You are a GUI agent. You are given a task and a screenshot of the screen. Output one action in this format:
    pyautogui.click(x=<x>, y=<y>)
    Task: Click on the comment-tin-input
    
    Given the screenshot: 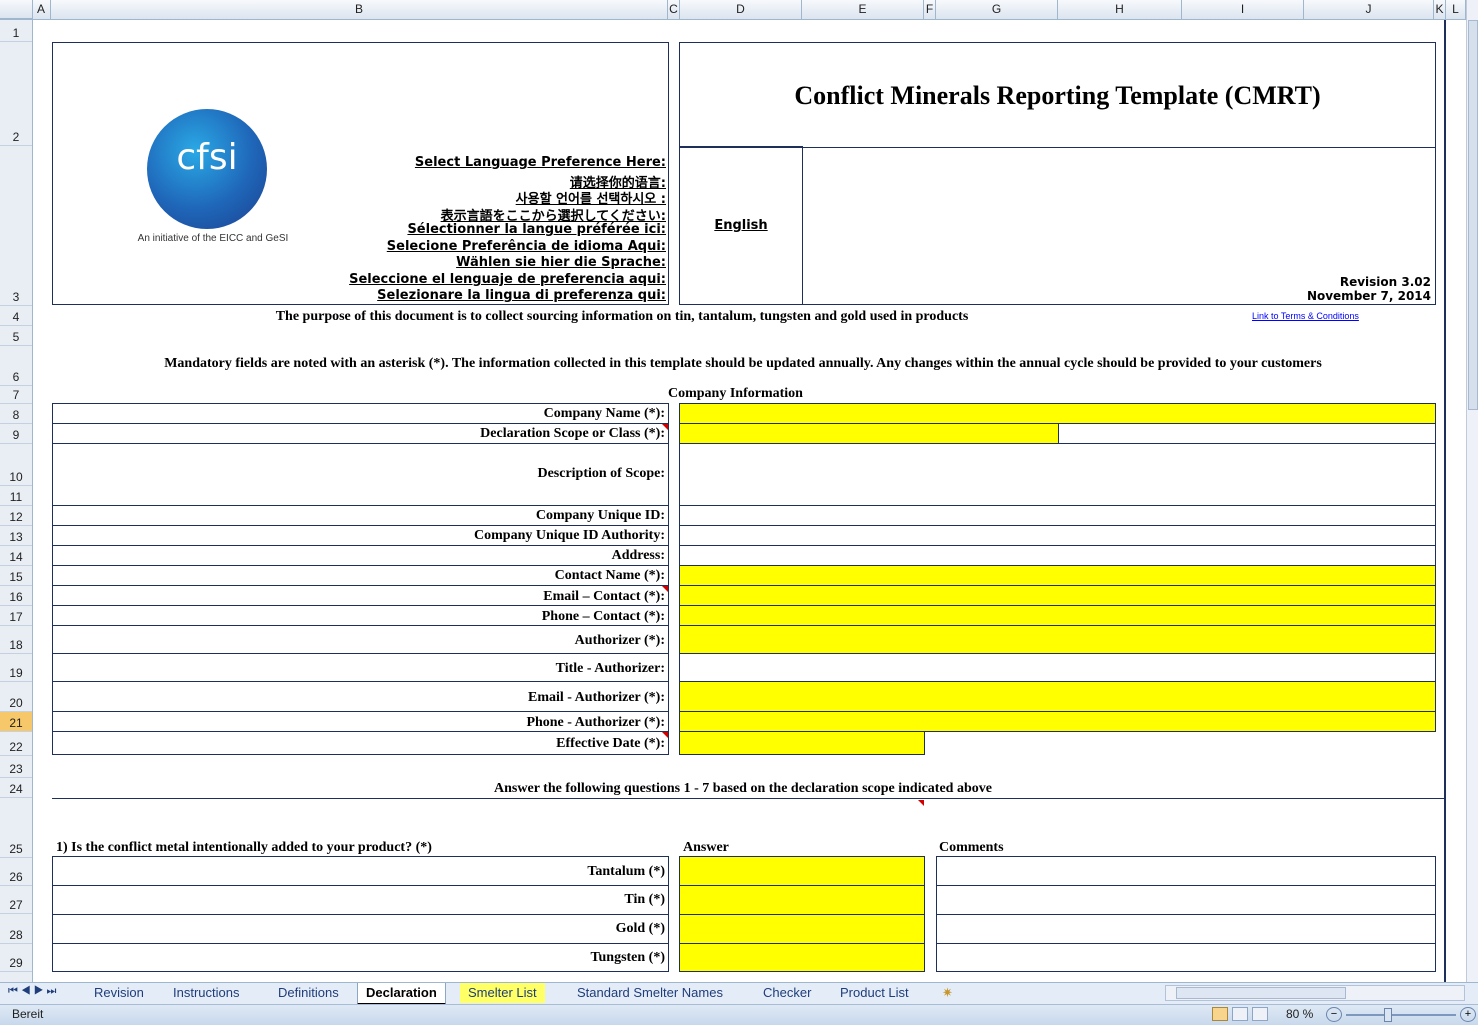 What is the action you would take?
    pyautogui.click(x=1186, y=900)
    